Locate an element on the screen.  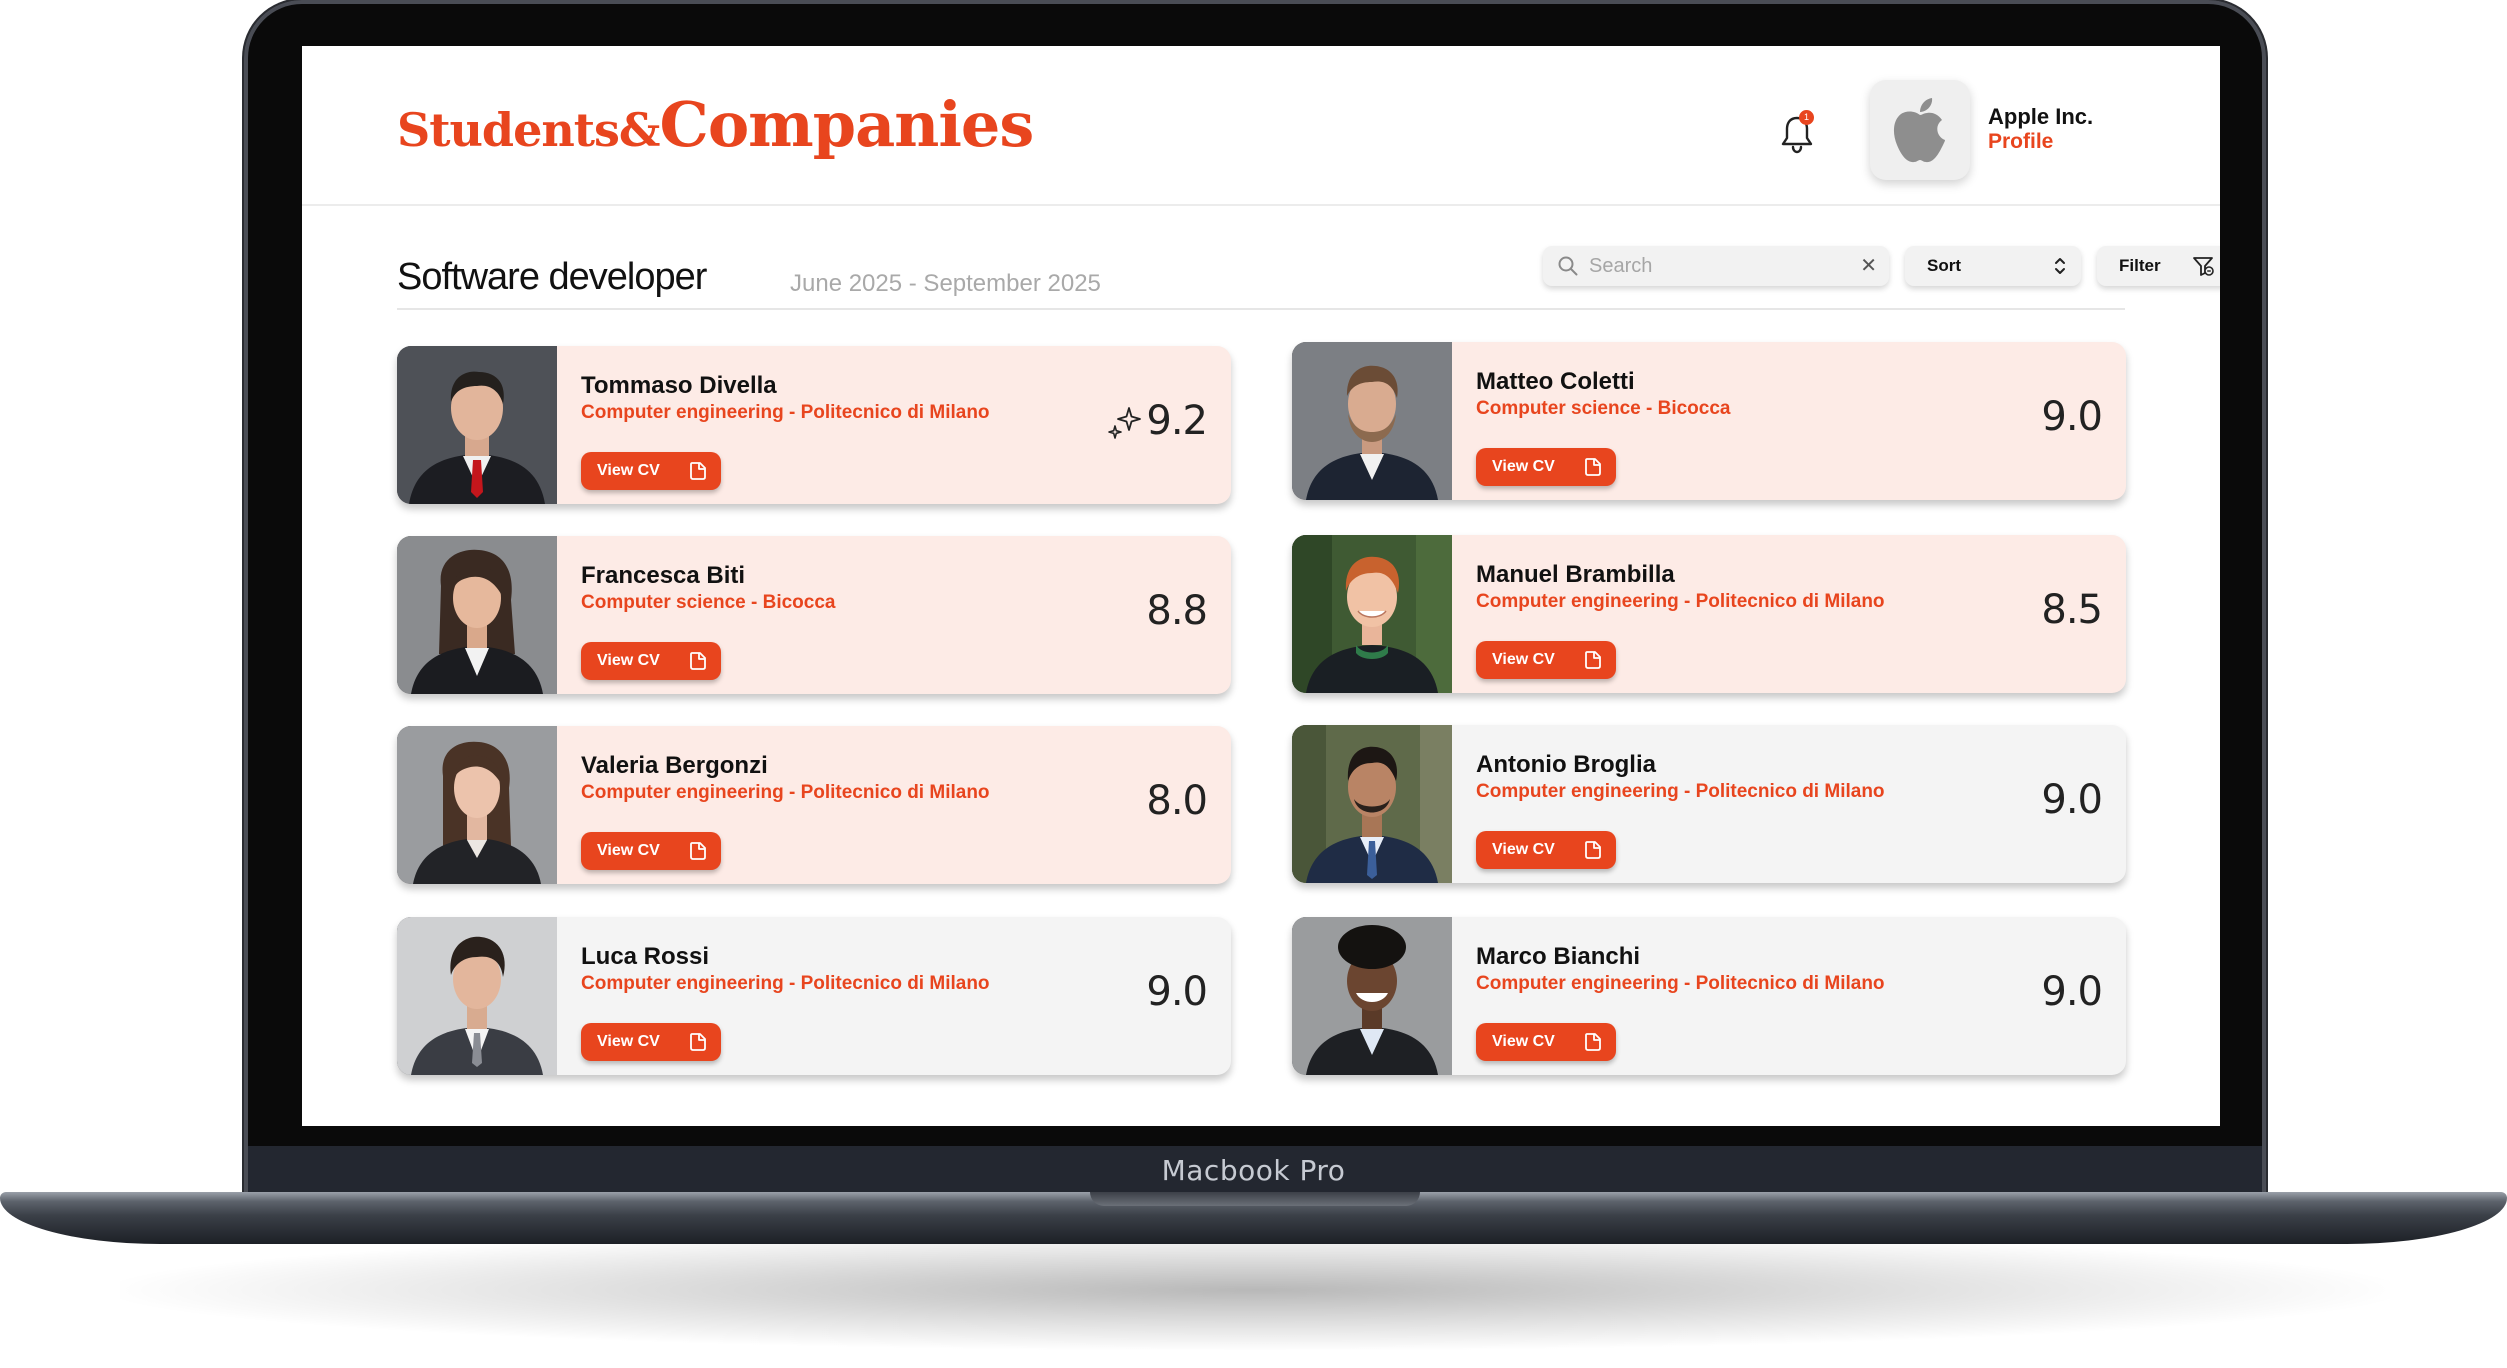
clear-search-icon: ✕ is located at coordinates (1868, 266).